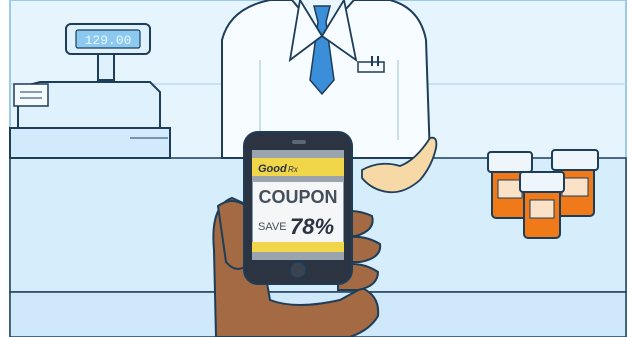 The image size is (636, 337). What do you see at coordinates (272, 227) in the screenshot?
I see `save-label: SAVE` at bounding box center [272, 227].